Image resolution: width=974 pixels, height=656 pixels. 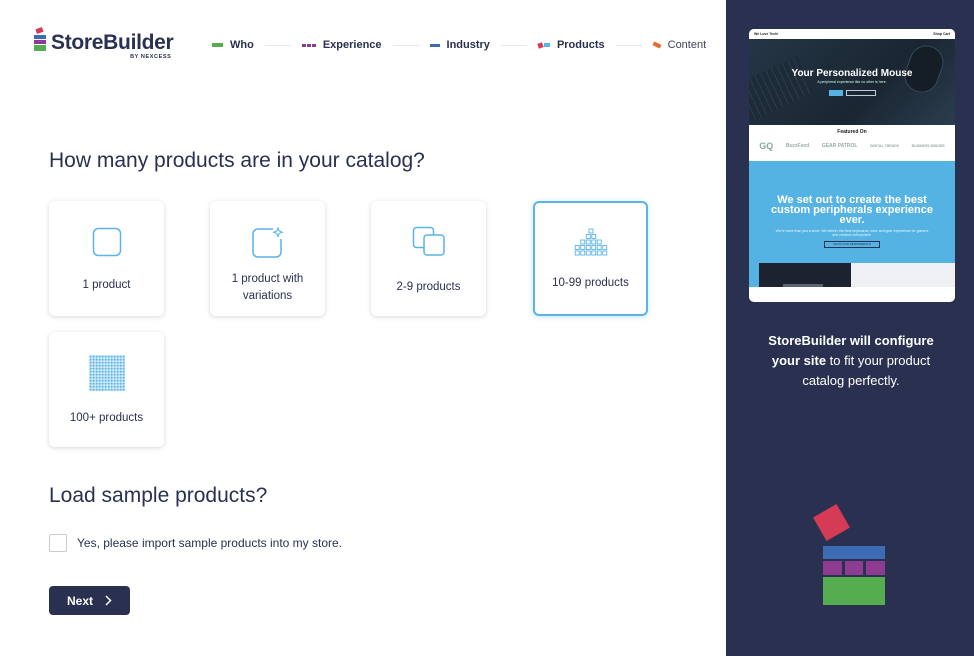 What do you see at coordinates (112, 42) in the screenshot?
I see `logo-title: StoreBuilder` at bounding box center [112, 42].